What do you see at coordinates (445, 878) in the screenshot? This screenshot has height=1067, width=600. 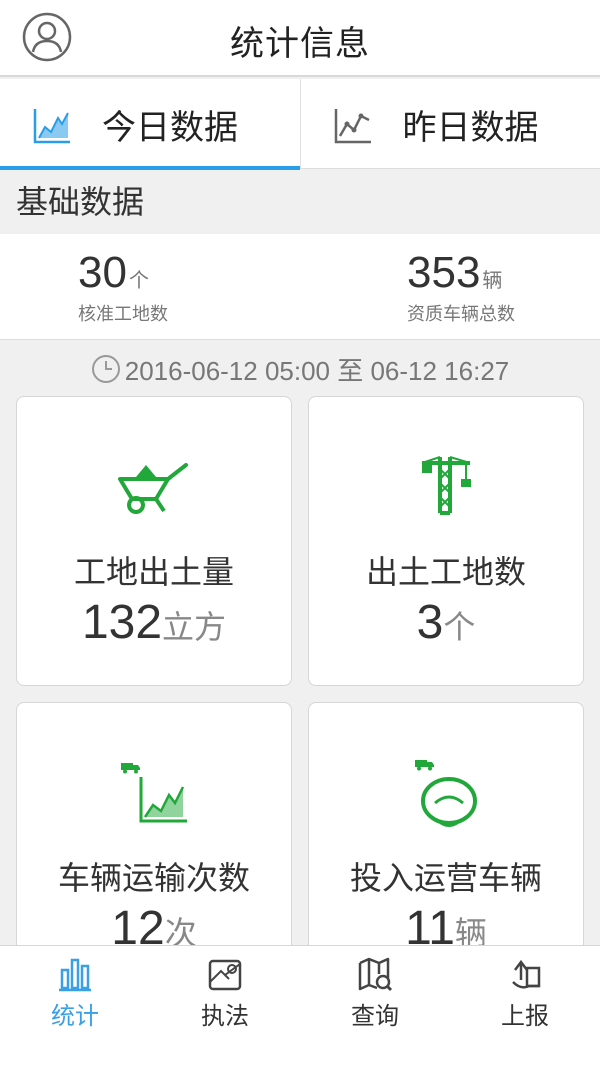 I see `card-title: 投入运营车辆` at bounding box center [445, 878].